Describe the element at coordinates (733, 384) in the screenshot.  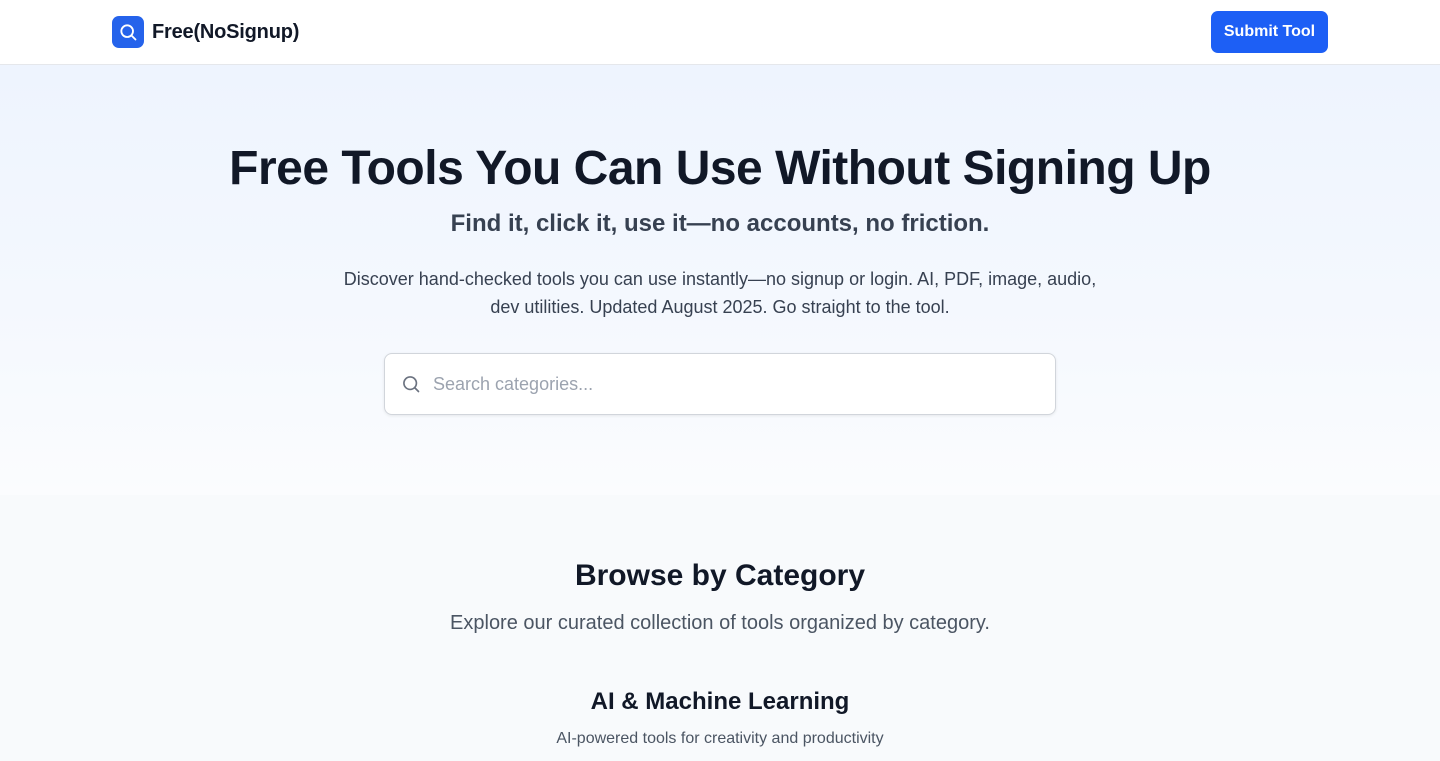
I see `search-input` at that location.